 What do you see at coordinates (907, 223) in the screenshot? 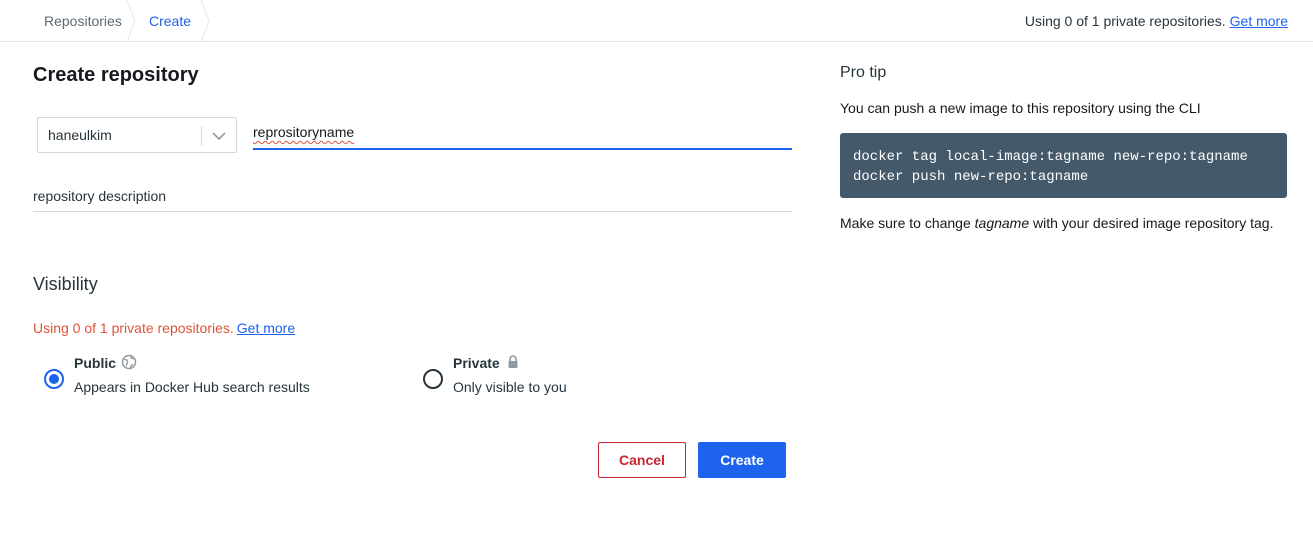
I see `note-text-before: Make sure to change` at bounding box center [907, 223].